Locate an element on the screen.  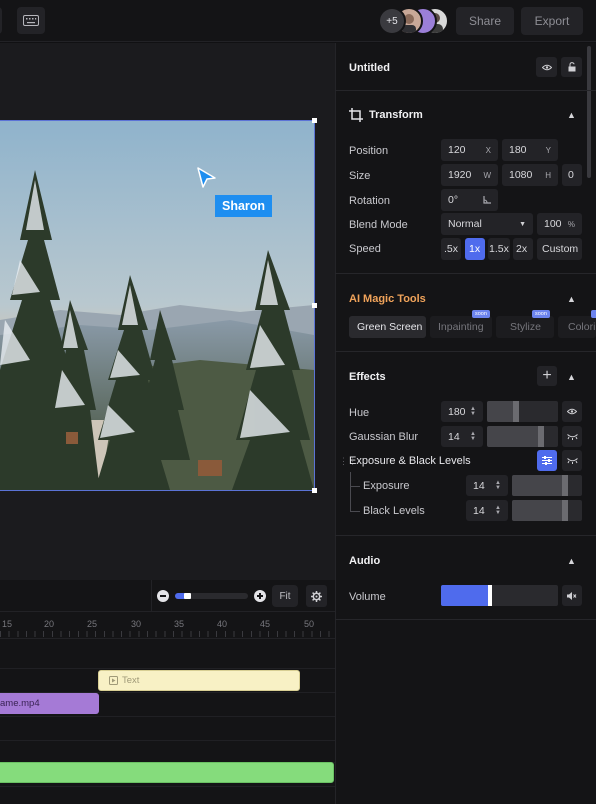
speed-option-1.5x: 1.5x is located at coordinates (499, 249).